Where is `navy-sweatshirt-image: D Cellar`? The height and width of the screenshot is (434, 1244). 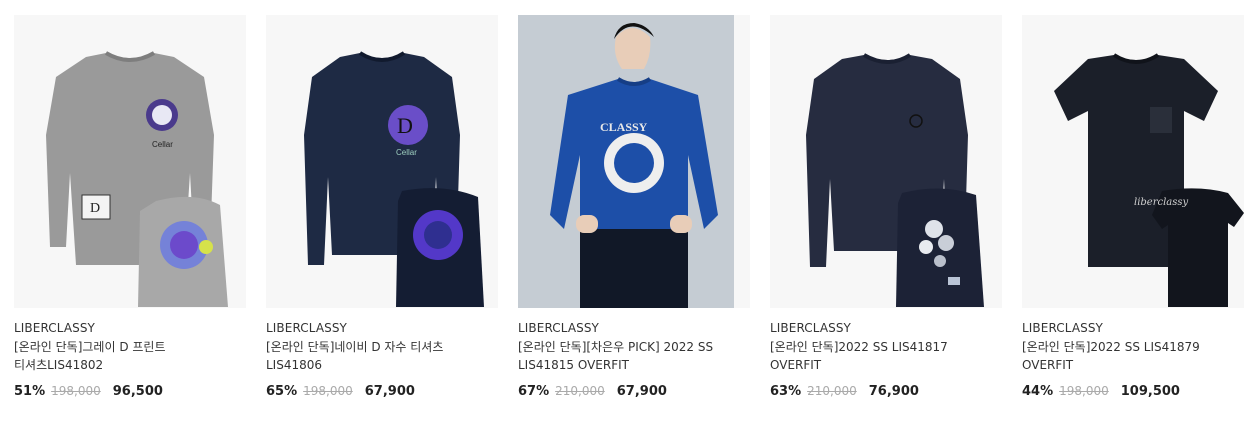
navy-sweatshirt-image: D Cellar is located at coordinates (382, 161).